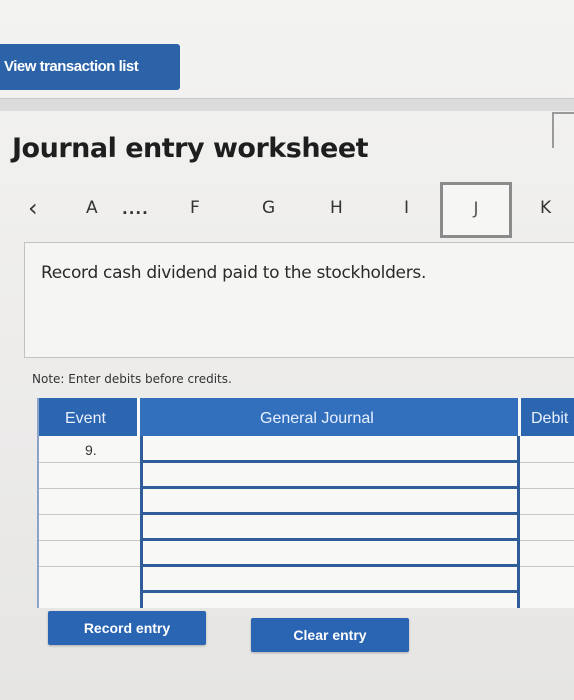 This screenshot has height=700, width=574. I want to click on header-debit: Debit, so click(547, 417).